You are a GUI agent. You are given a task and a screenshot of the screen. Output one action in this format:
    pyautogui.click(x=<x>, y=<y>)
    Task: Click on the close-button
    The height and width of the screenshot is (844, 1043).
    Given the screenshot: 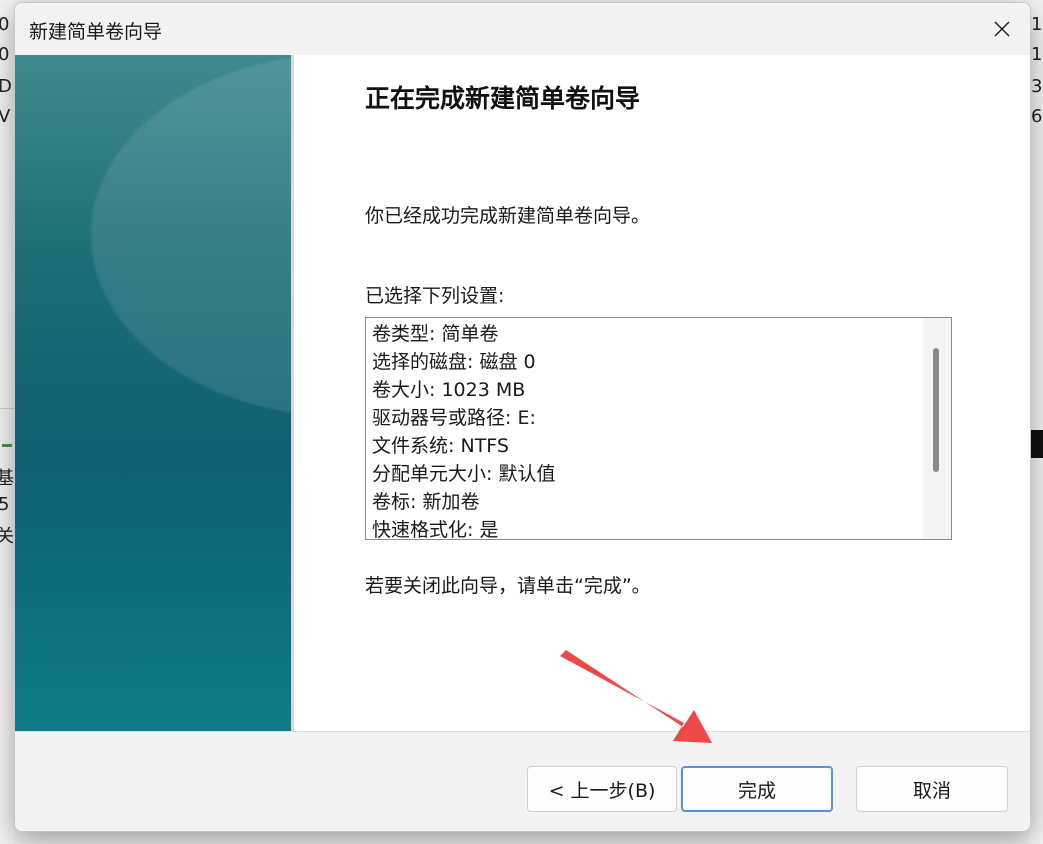 What is the action you would take?
    pyautogui.click(x=1002, y=29)
    